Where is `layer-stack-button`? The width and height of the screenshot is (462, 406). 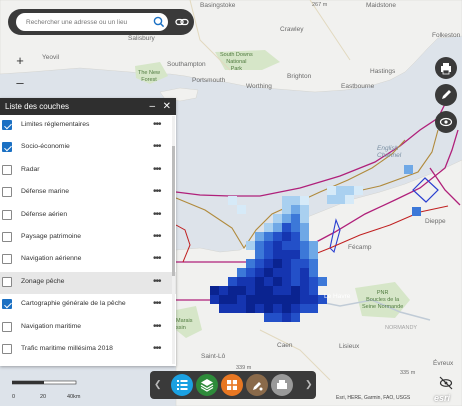 layer-stack-button is located at coordinates (207, 385).